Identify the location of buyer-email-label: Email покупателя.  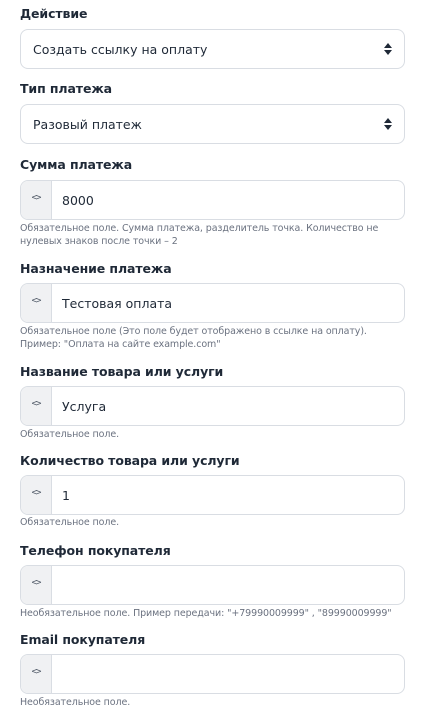
(83, 639).